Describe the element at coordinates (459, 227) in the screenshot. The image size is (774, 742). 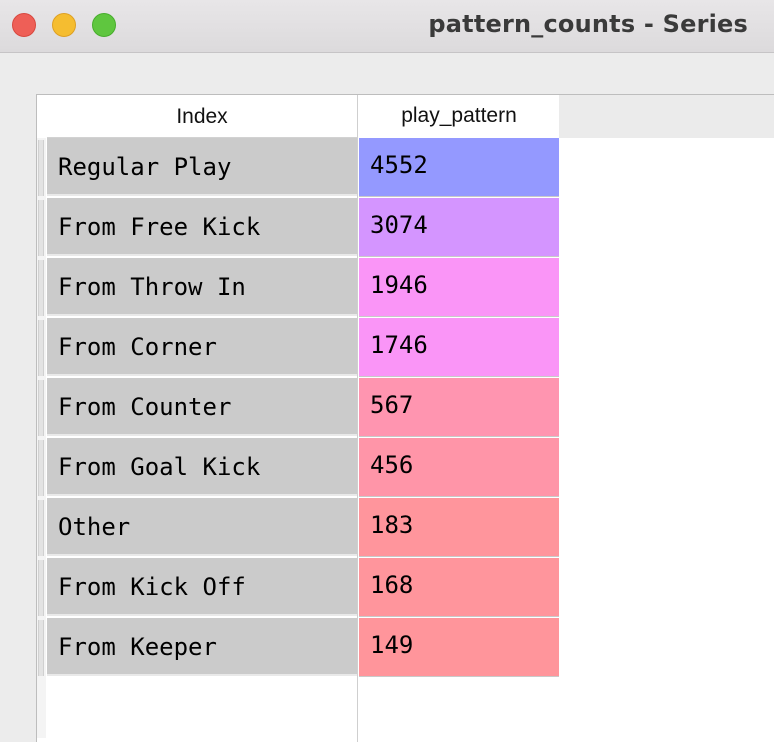
I see `value-cell: 3074` at that location.